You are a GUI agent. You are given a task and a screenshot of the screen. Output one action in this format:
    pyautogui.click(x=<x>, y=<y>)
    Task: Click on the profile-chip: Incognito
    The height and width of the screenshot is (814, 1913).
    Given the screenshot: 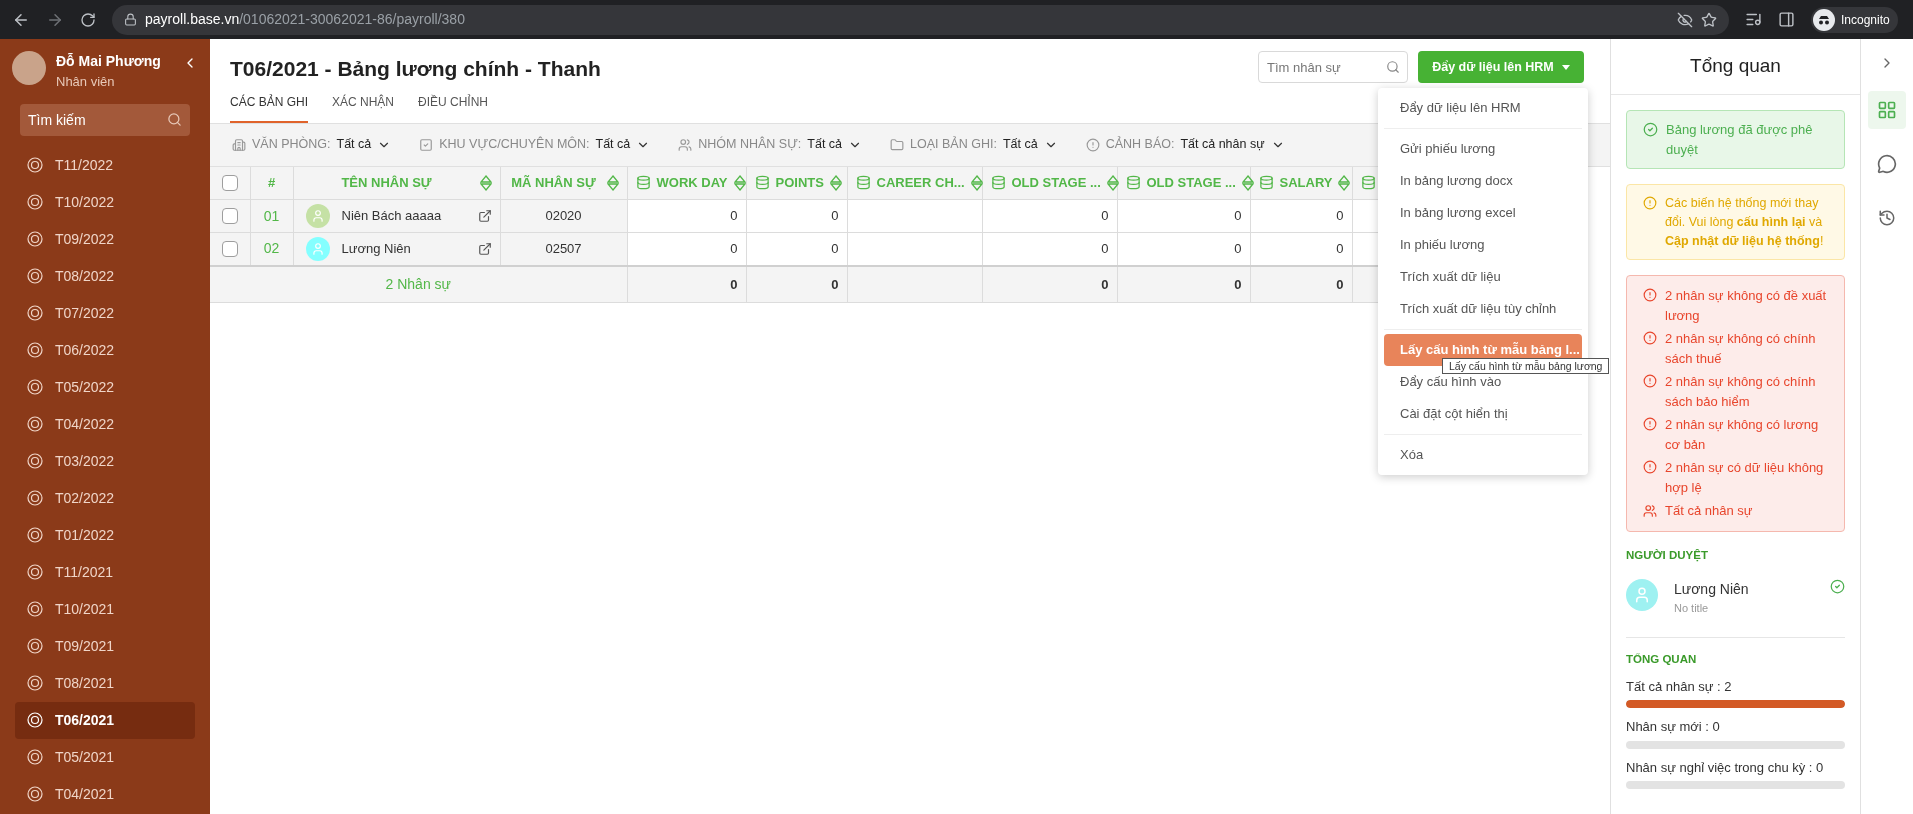 What is the action you would take?
    pyautogui.click(x=1854, y=19)
    